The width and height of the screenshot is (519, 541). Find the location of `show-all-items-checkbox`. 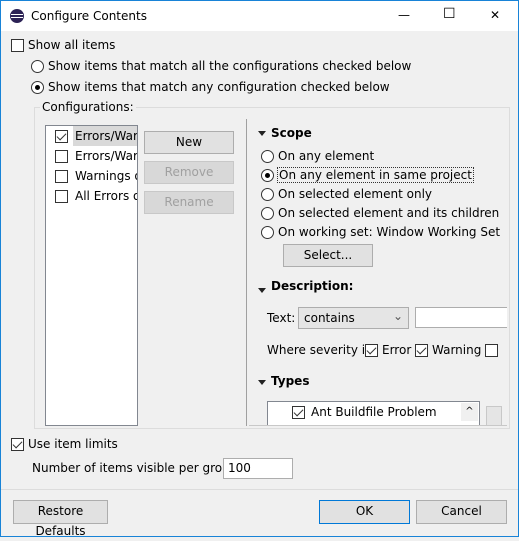

show-all-items-checkbox is located at coordinates (17, 45).